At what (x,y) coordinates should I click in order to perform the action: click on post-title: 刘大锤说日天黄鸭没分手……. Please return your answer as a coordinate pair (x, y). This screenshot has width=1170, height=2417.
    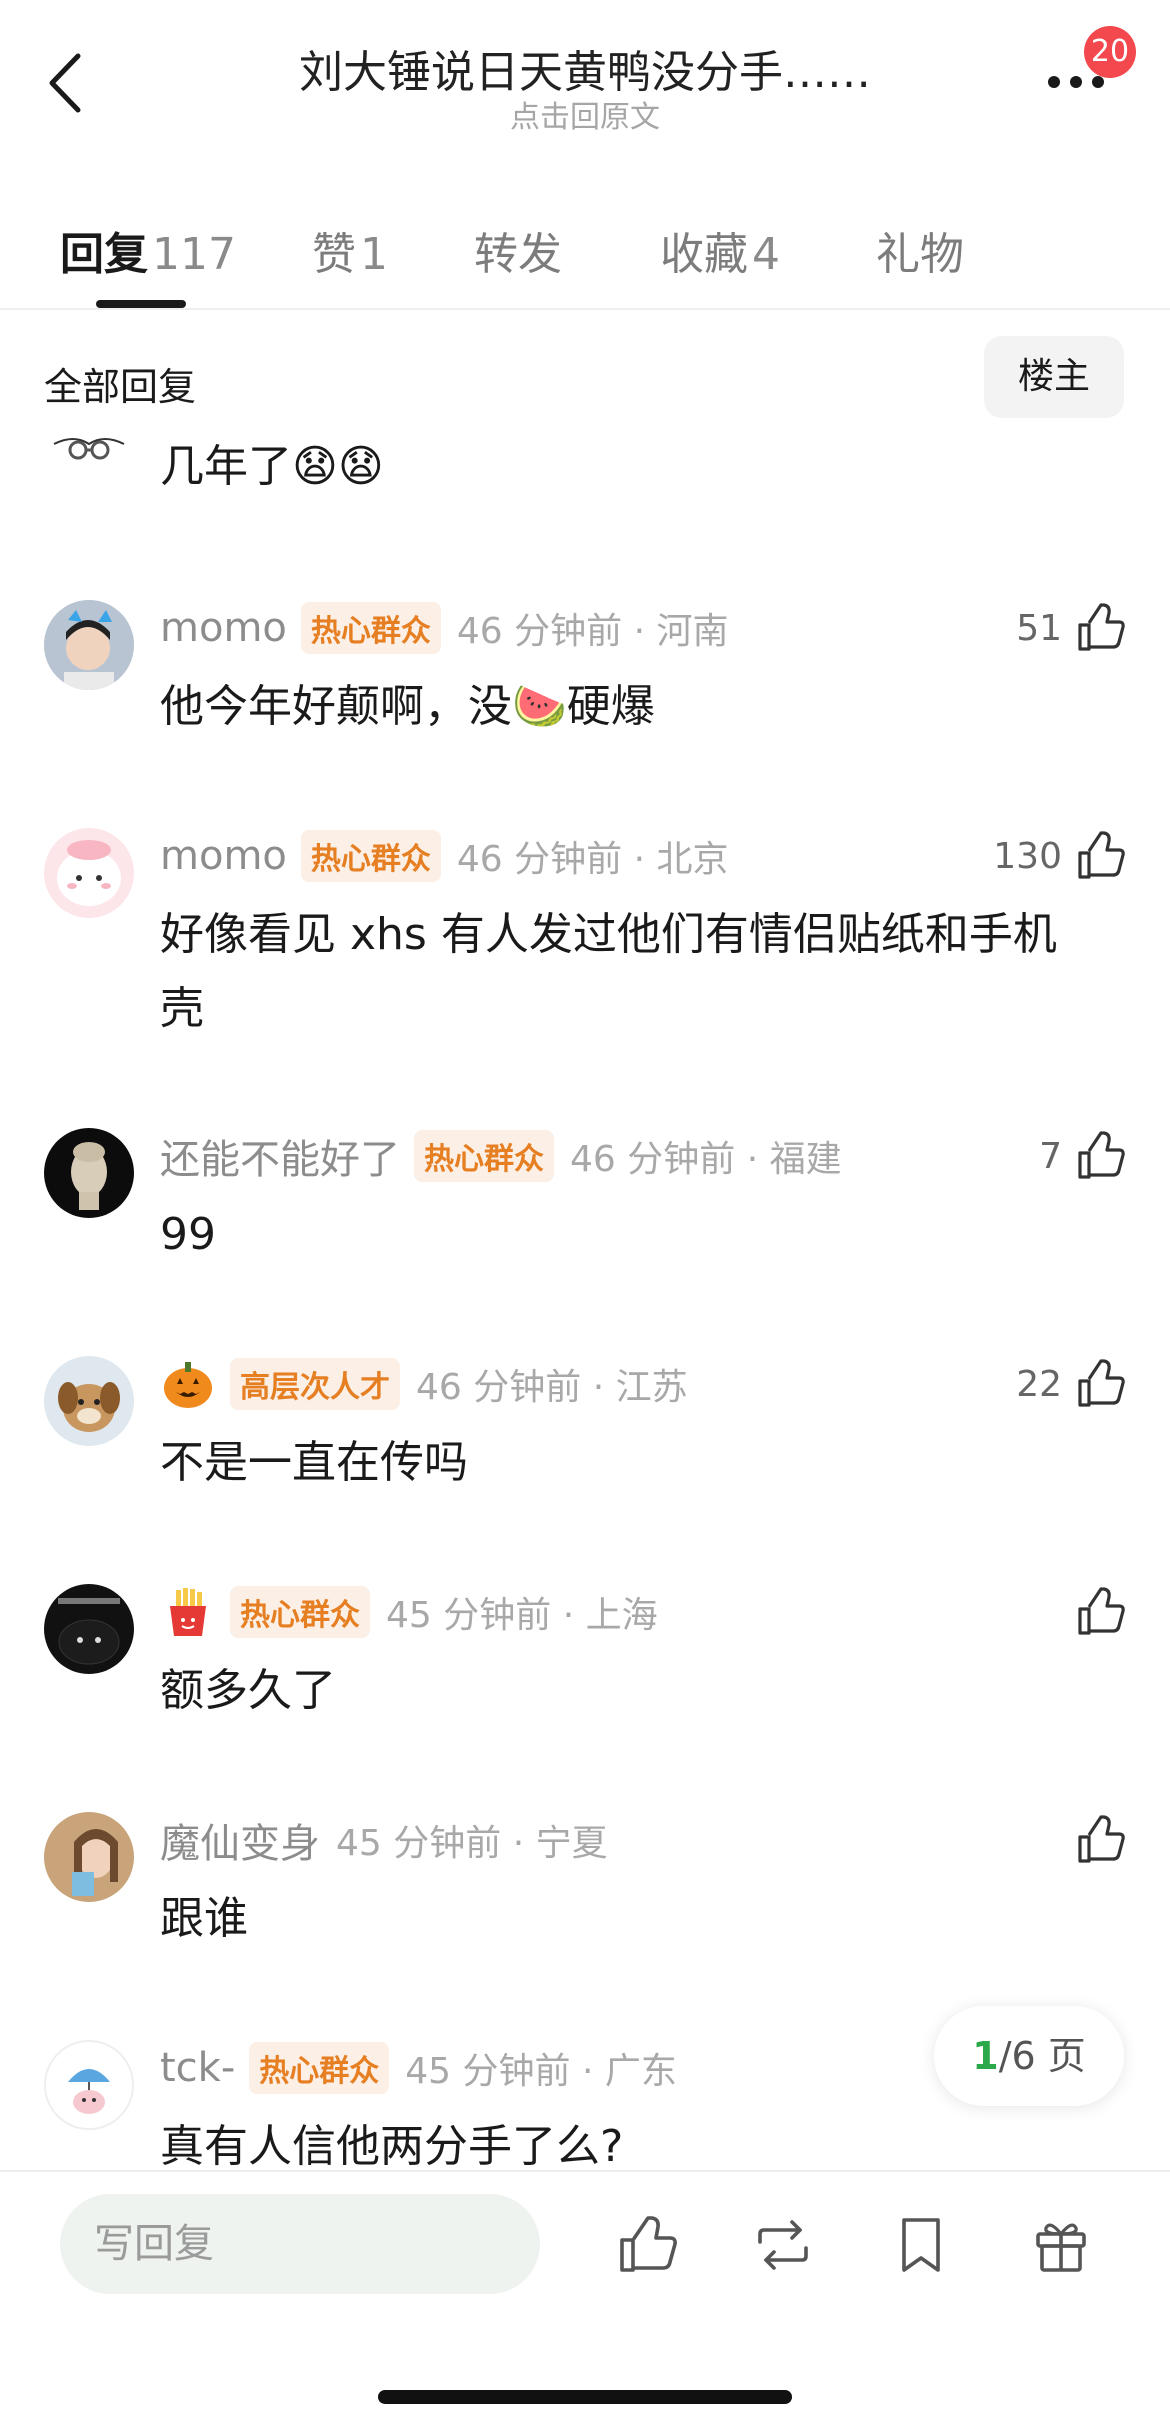
    Looking at the image, I should click on (585, 68).